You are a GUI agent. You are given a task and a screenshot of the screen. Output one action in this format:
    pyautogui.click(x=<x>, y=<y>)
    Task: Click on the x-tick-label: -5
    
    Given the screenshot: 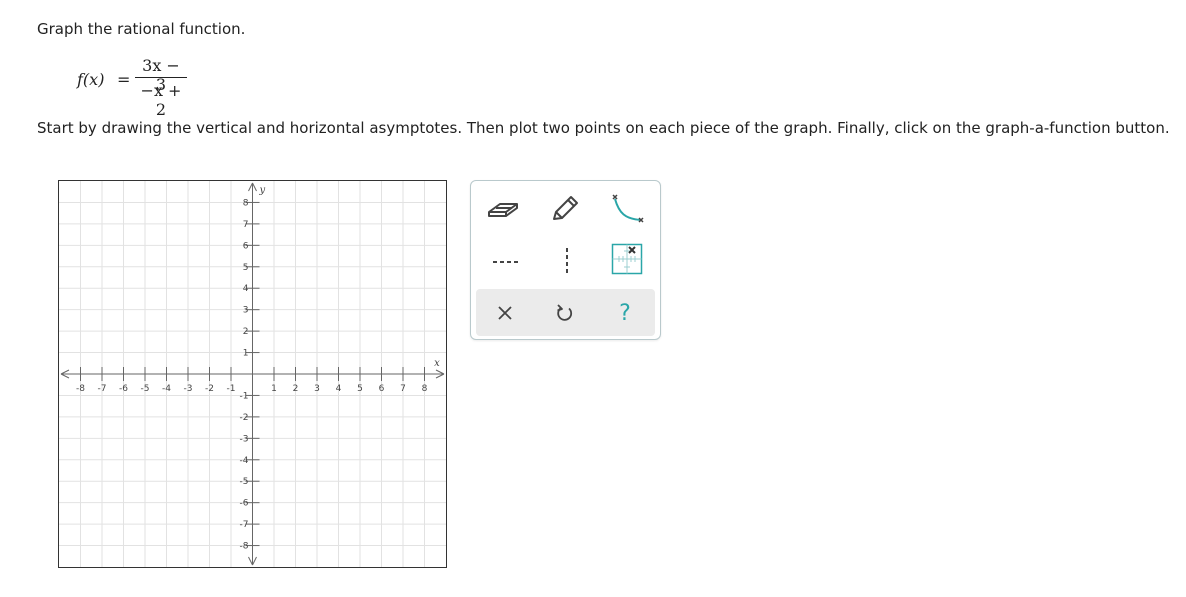 What is the action you would take?
    pyautogui.click(x=145, y=389)
    